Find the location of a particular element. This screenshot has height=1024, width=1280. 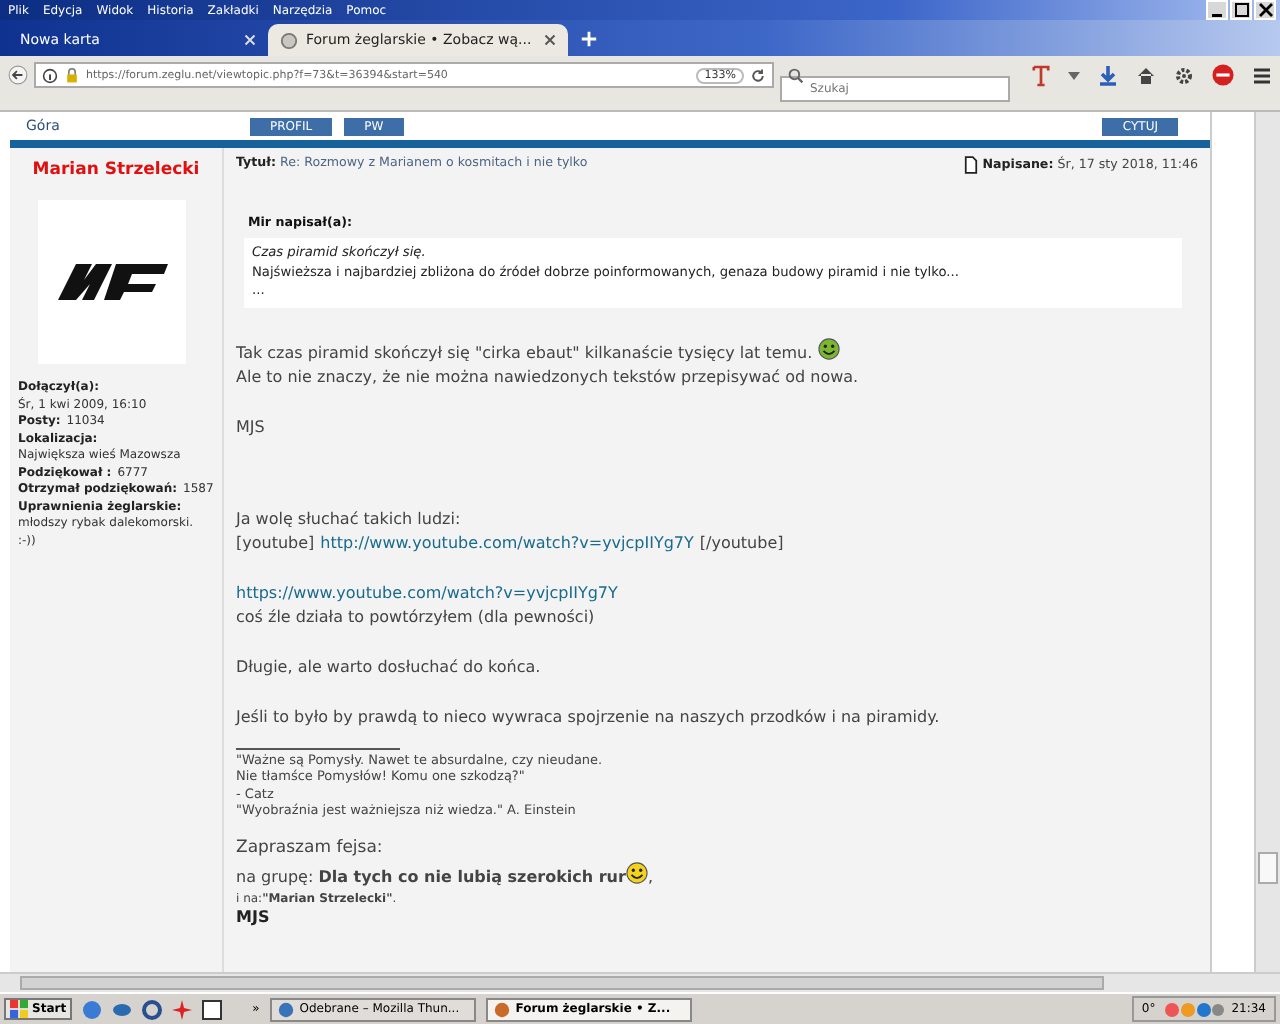

author-name: Marian Strzelecki is located at coordinates (116, 170).